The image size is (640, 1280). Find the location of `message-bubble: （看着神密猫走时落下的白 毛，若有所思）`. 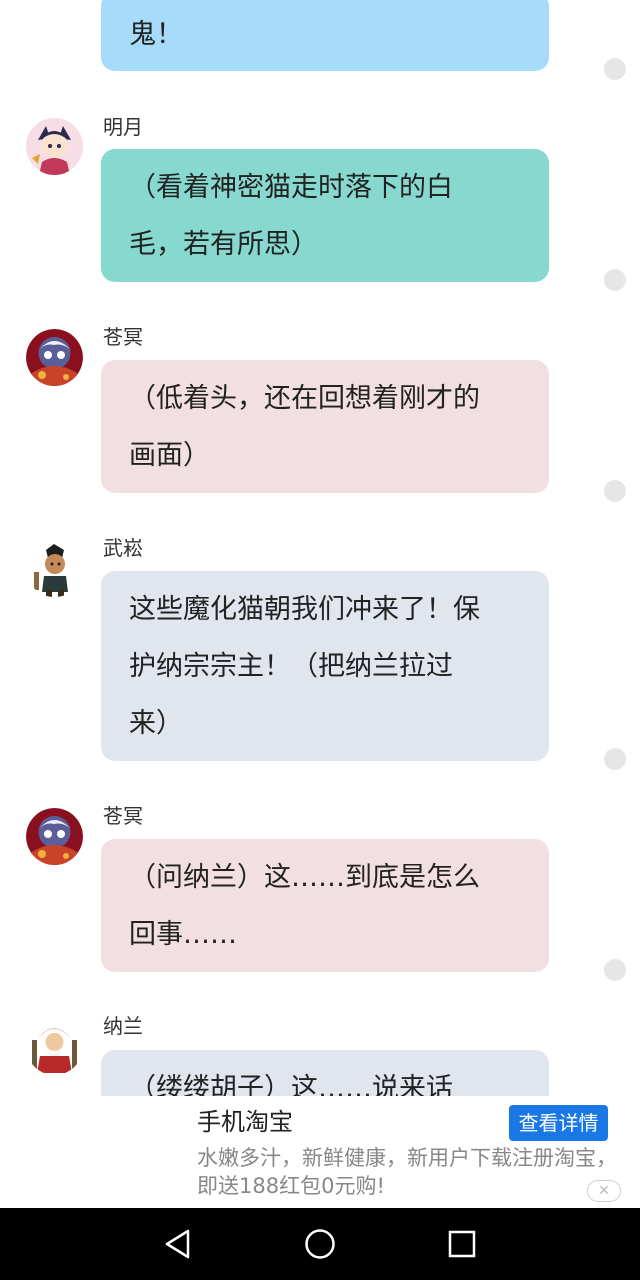

message-bubble: （看着神密猫走时落下的白 毛，若有所思） is located at coordinates (325, 215).